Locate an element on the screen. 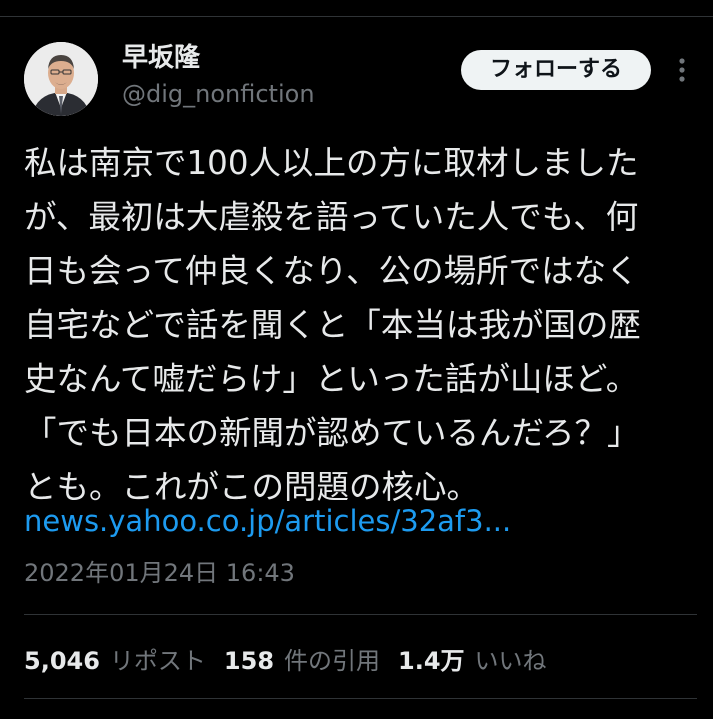  more-dots-glyph is located at coordinates (682, 70).